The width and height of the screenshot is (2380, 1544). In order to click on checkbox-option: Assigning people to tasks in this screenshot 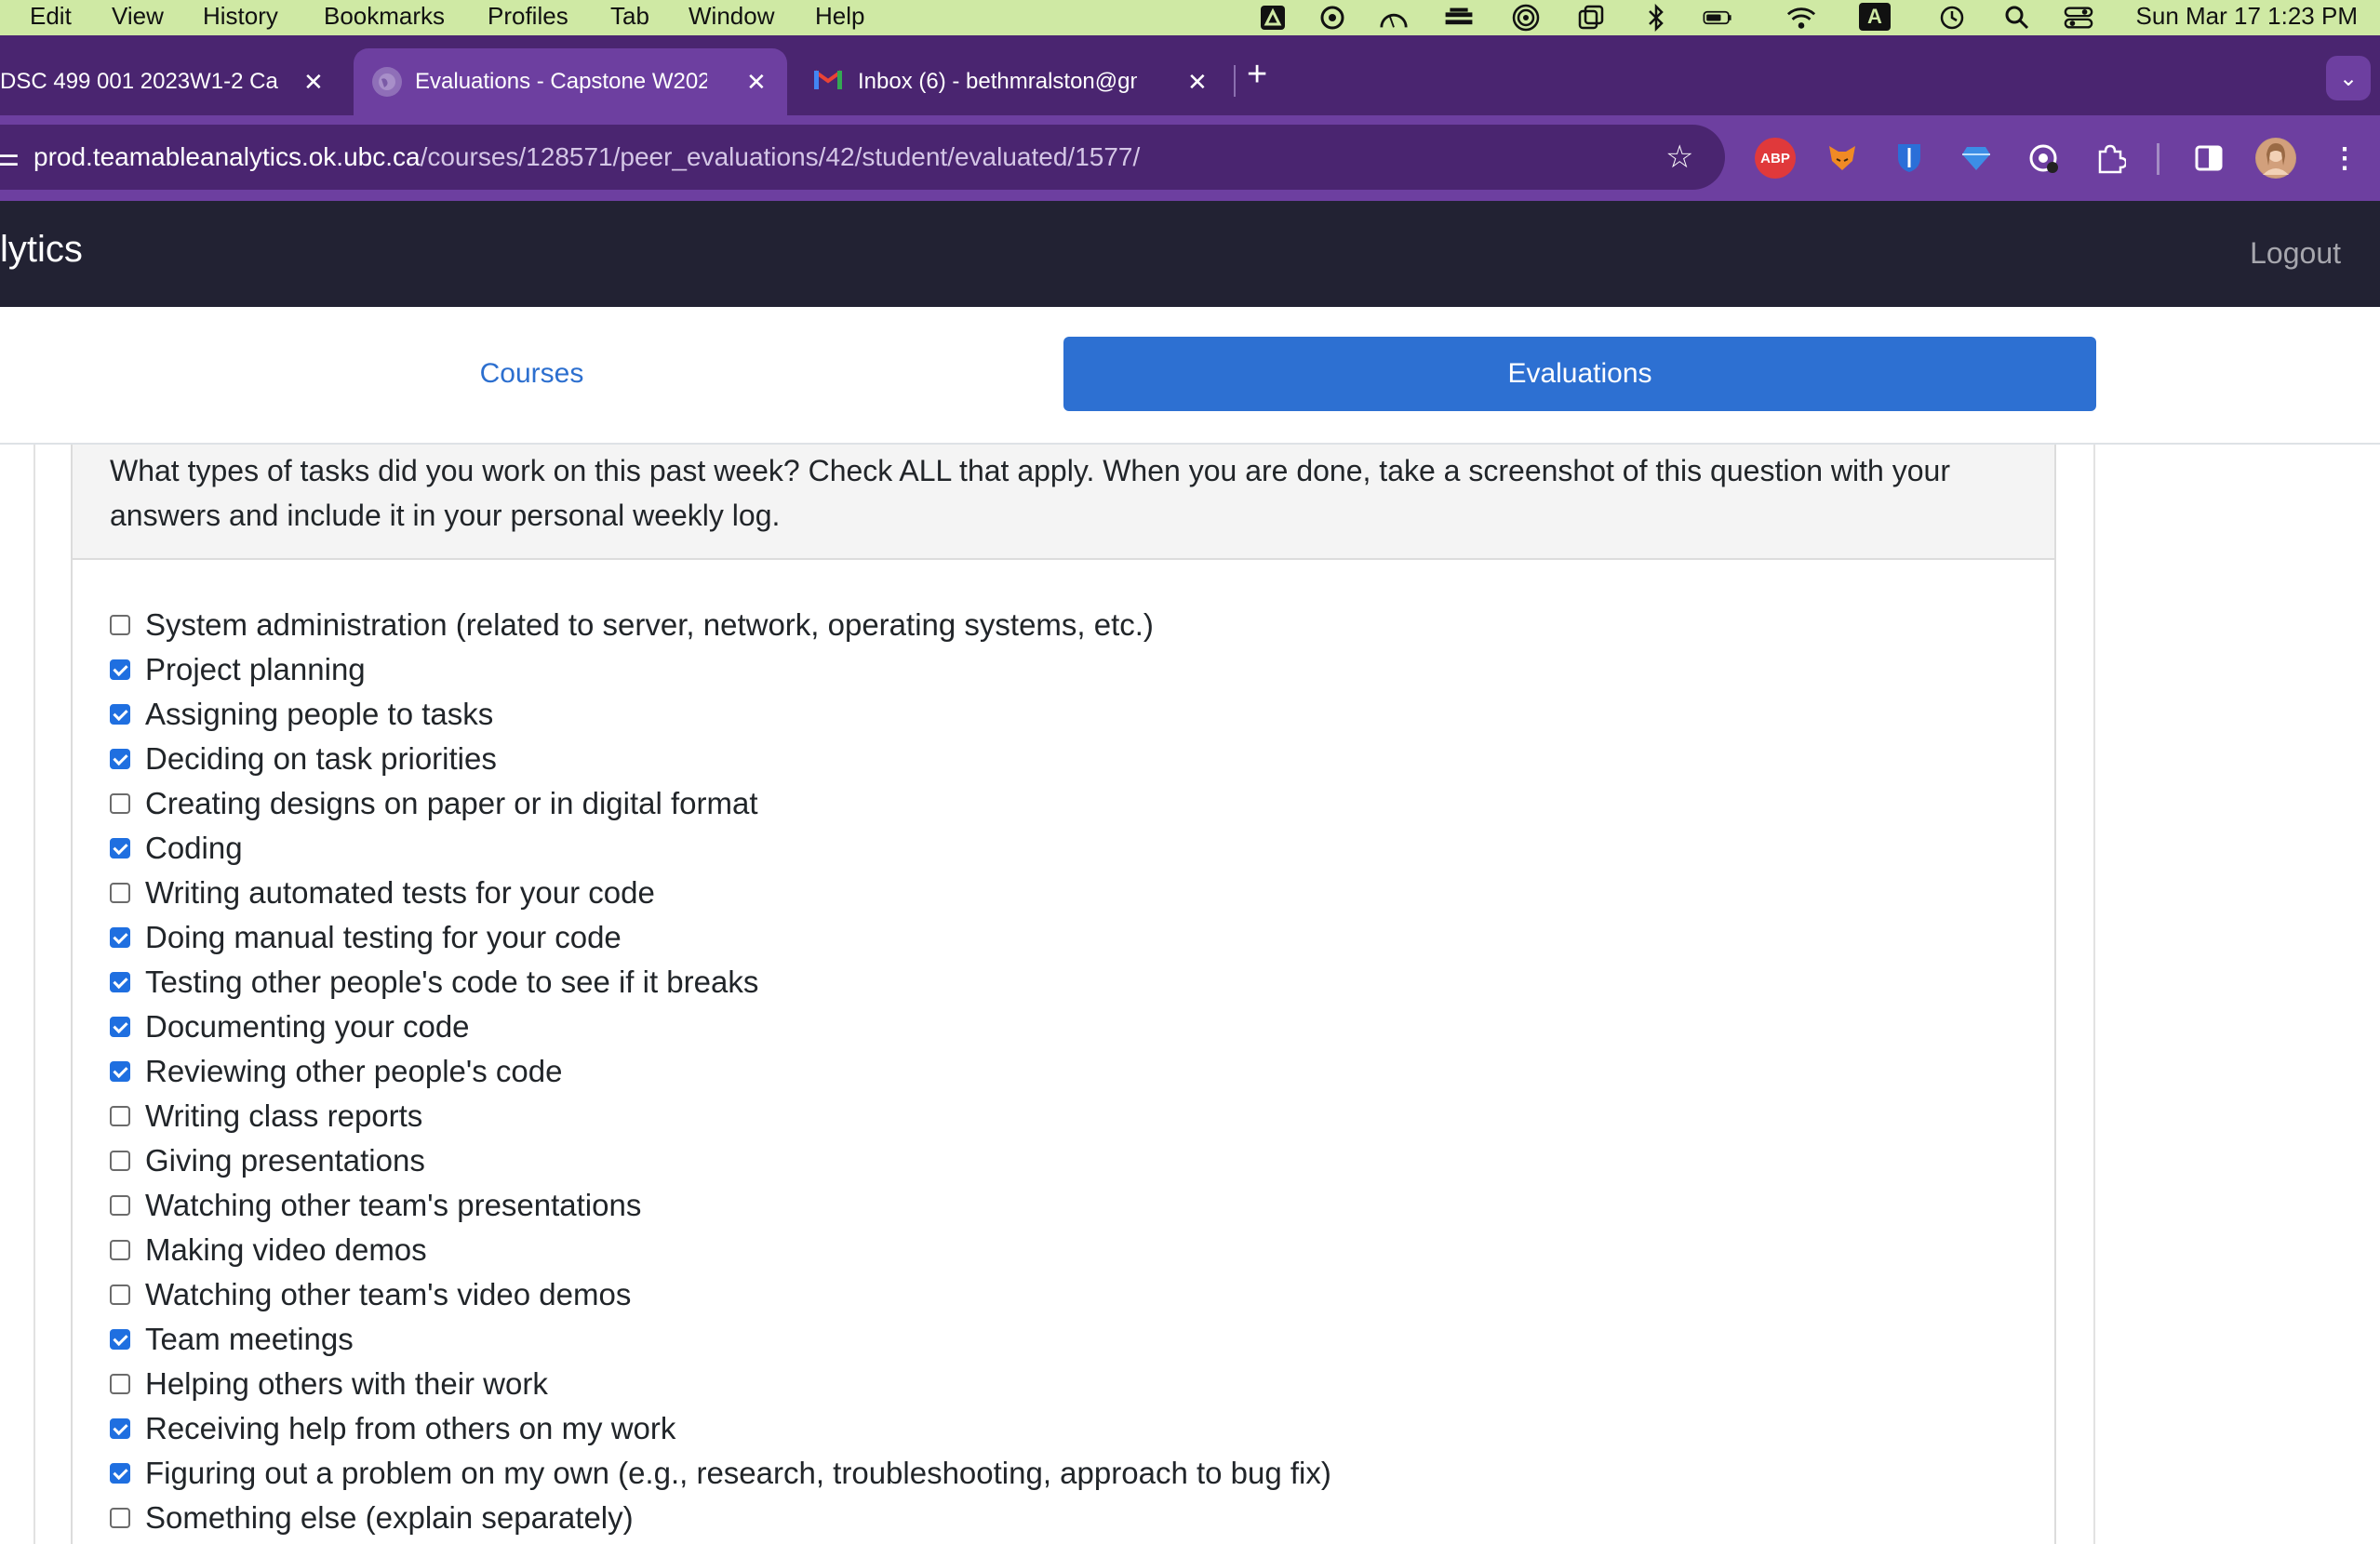, I will do `click(720, 714)`.